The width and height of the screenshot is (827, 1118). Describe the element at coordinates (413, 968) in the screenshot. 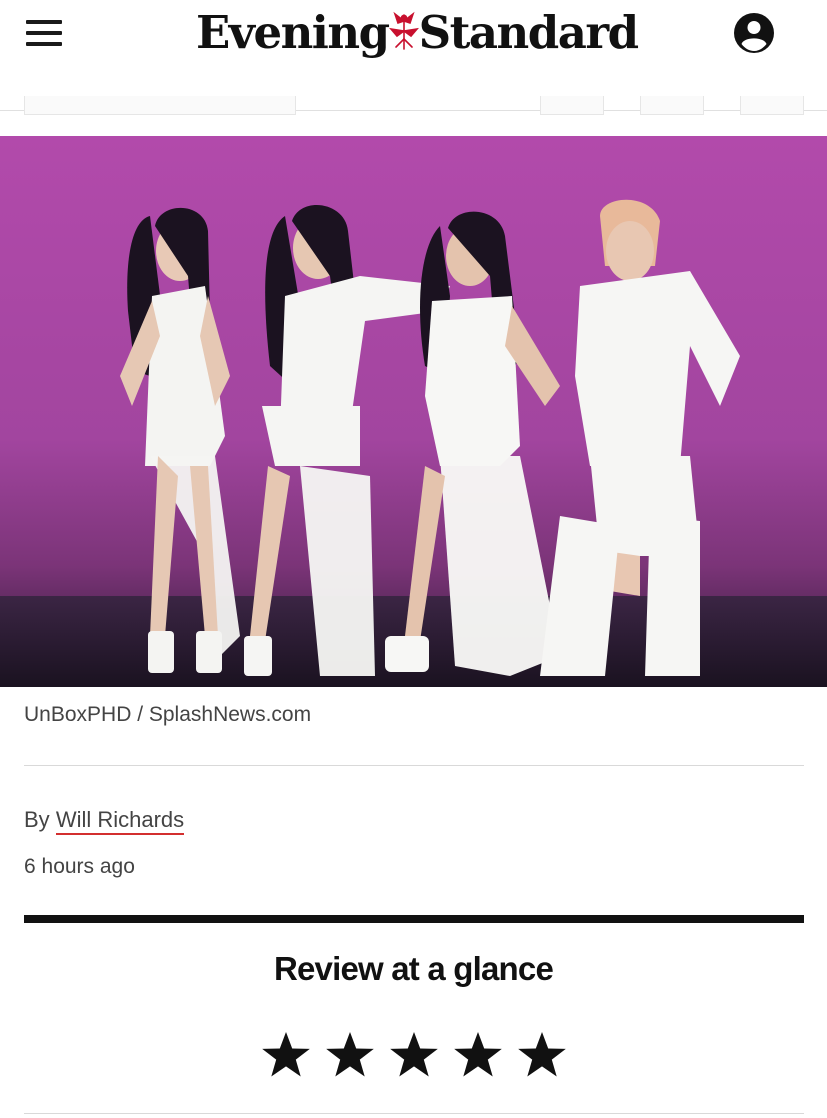

I see `review-heading: Review at a glance` at that location.